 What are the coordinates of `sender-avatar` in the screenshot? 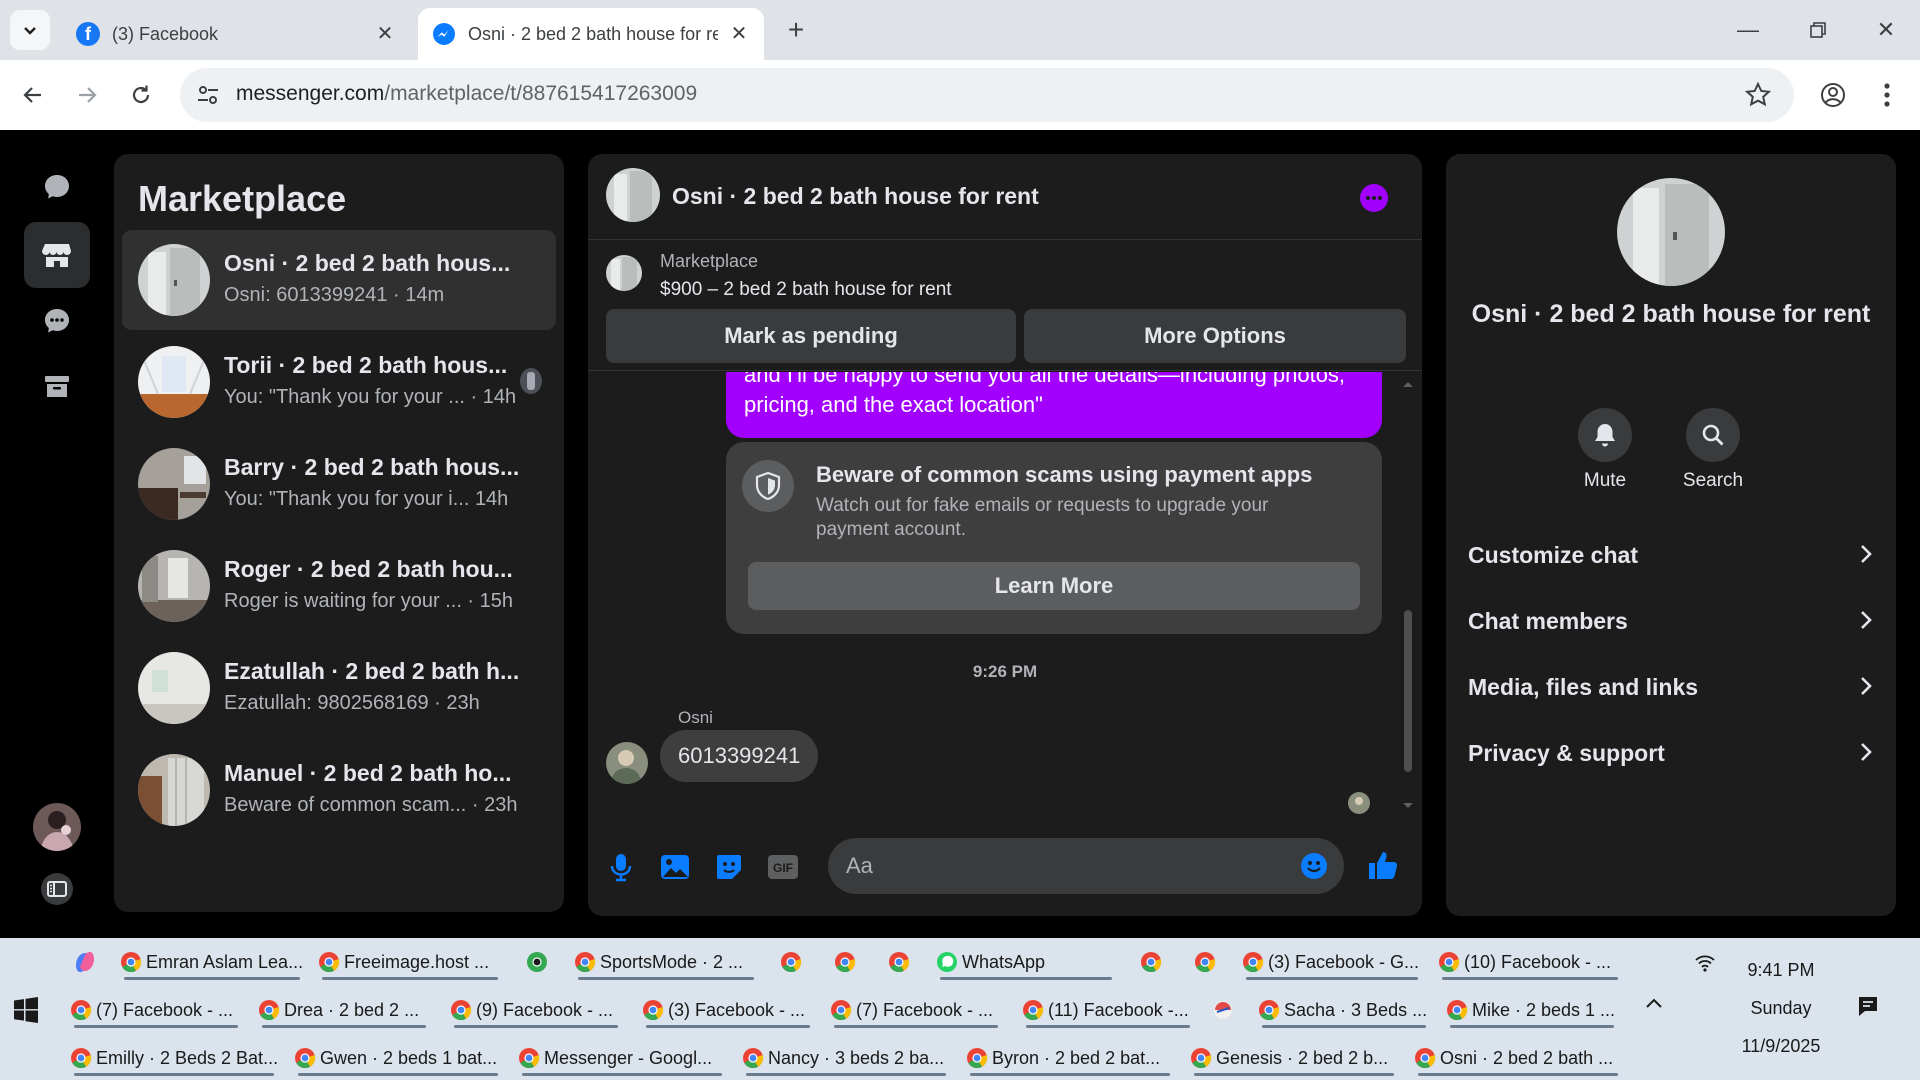 It's located at (627, 763).